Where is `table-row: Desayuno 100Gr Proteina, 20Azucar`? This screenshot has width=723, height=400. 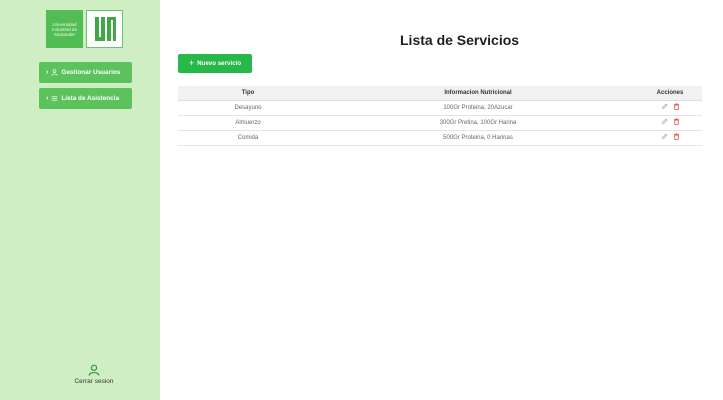
table-row: Desayuno 100Gr Proteina, 20Azucar is located at coordinates (440, 108).